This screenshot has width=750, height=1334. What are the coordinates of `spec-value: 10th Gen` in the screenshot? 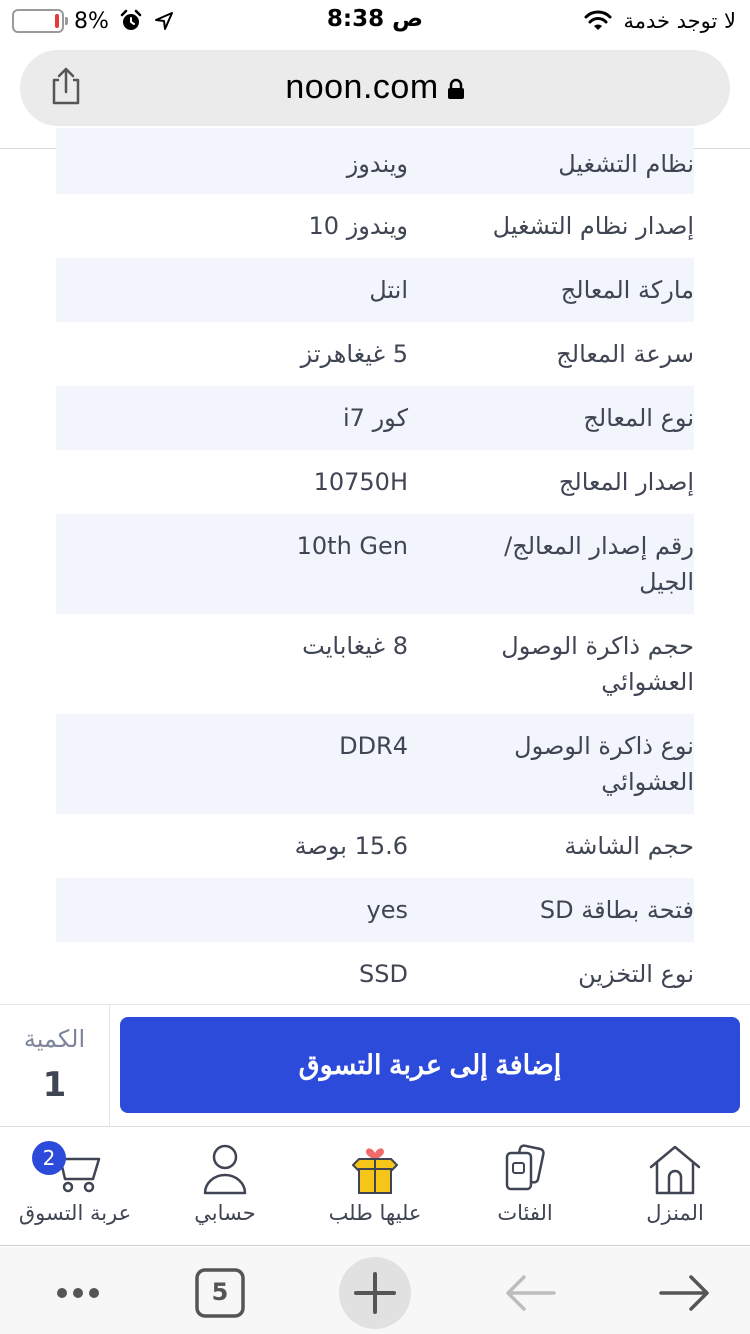 It's located at (352, 546).